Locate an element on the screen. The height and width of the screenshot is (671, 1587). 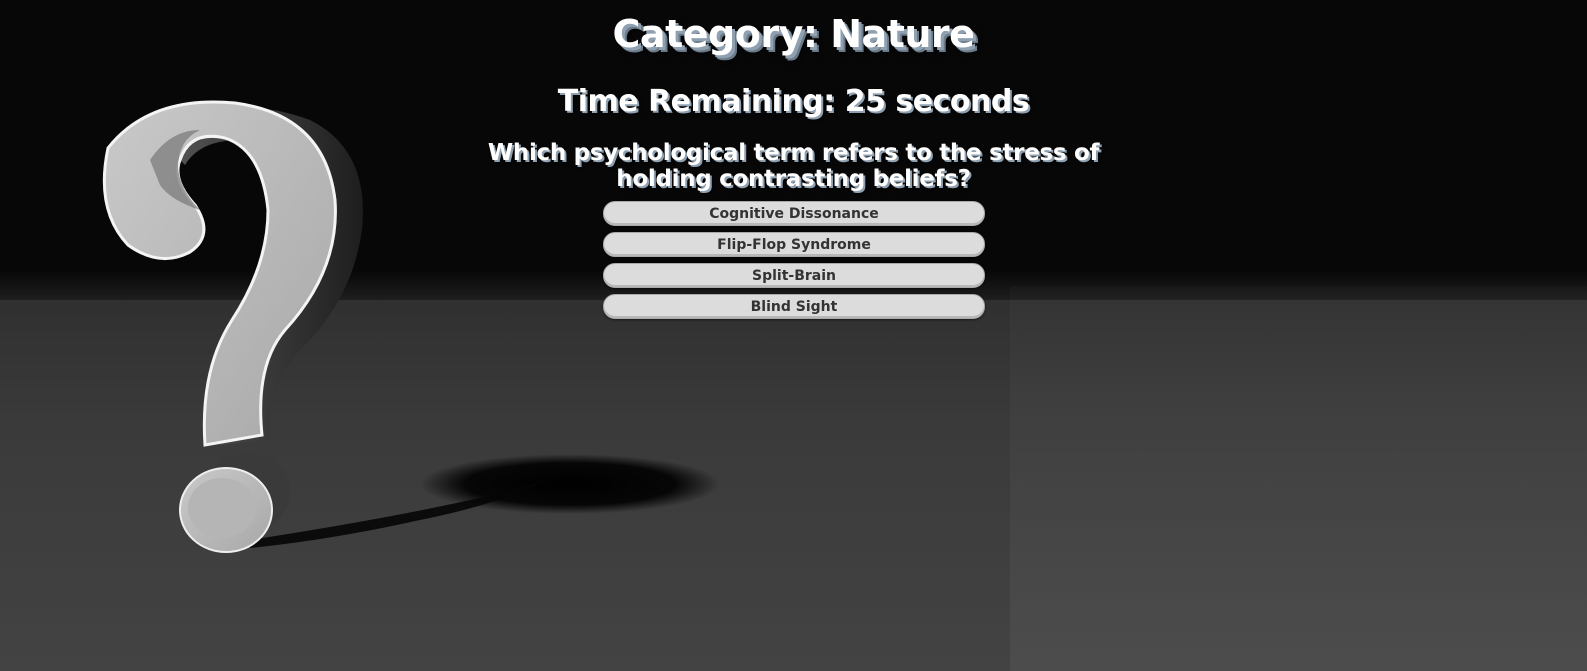
category-heading: Category: Nature is located at coordinates (793, 34).